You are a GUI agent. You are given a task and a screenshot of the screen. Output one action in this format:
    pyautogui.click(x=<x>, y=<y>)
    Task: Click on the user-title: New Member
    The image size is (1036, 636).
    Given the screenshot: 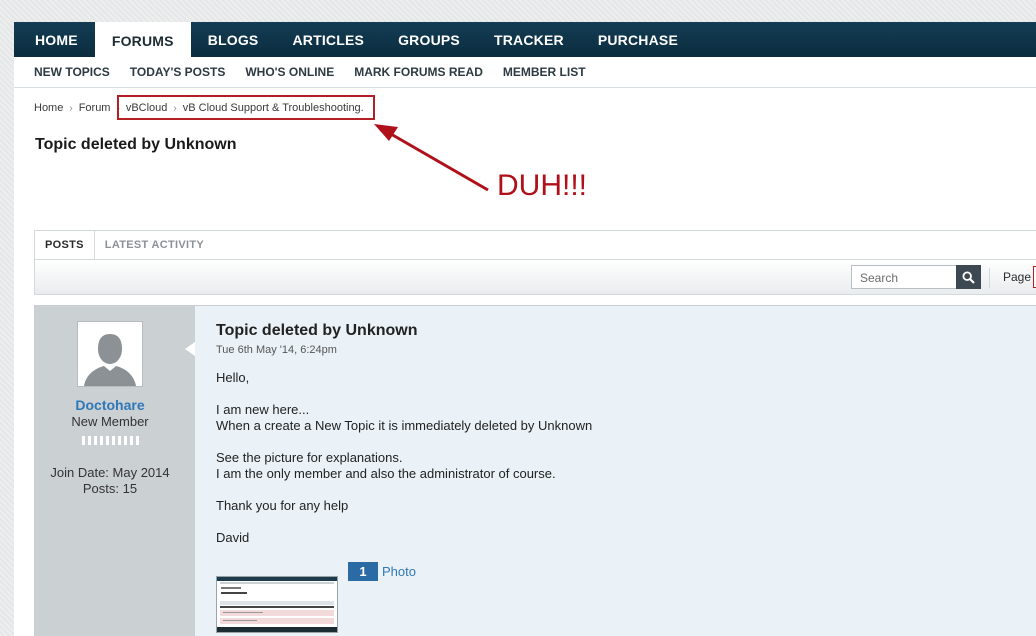 What is the action you would take?
    pyautogui.click(x=110, y=421)
    